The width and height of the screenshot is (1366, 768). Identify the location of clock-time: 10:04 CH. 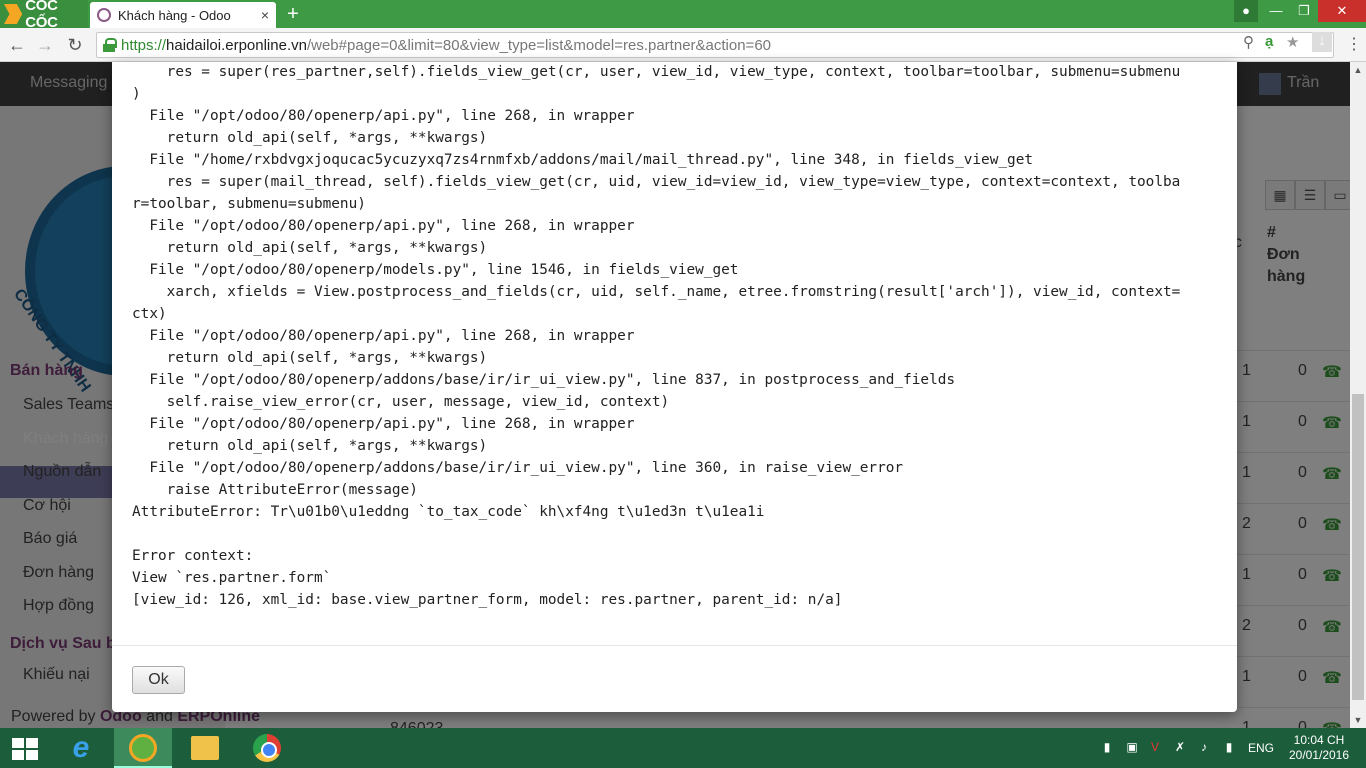
(1319, 740).